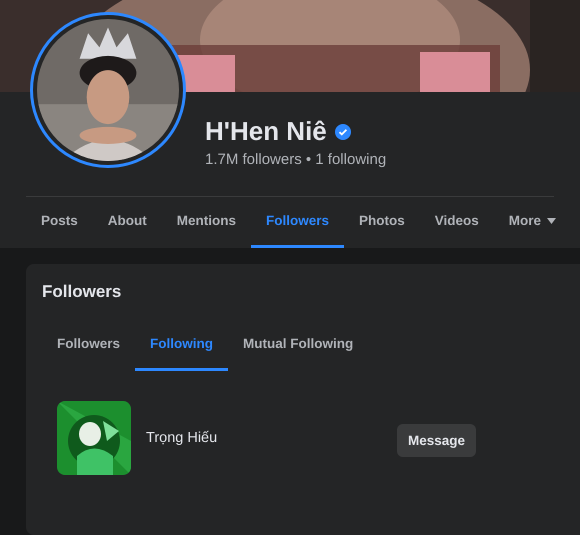 The height and width of the screenshot is (535, 580). What do you see at coordinates (181, 345) in the screenshot?
I see `followers-subtab: Following` at bounding box center [181, 345].